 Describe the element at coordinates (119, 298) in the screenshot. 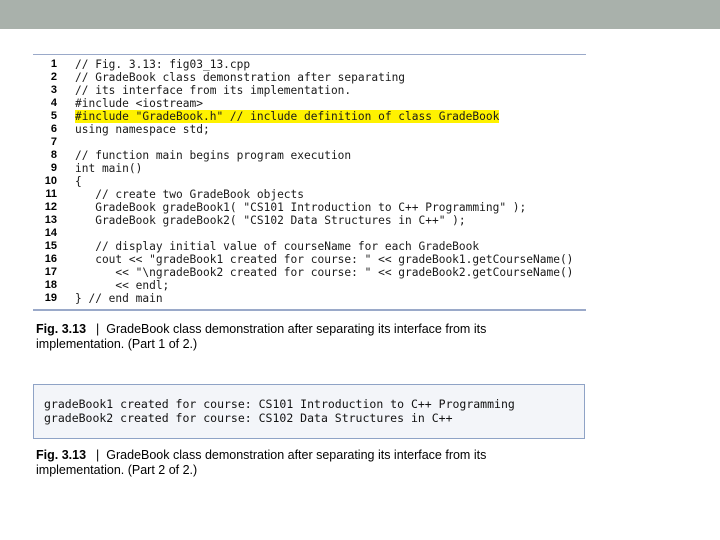

I see `code-text: } // end main` at that location.